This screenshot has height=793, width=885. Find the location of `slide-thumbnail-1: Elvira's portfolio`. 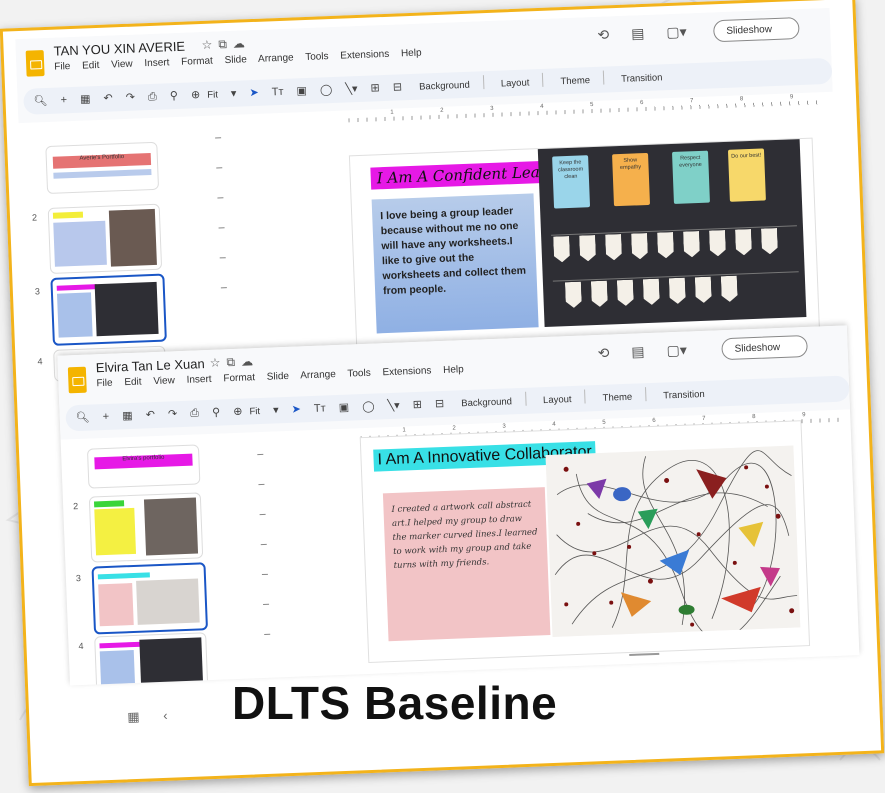

slide-thumbnail-1: Elvira's portfolio is located at coordinates (143, 466).